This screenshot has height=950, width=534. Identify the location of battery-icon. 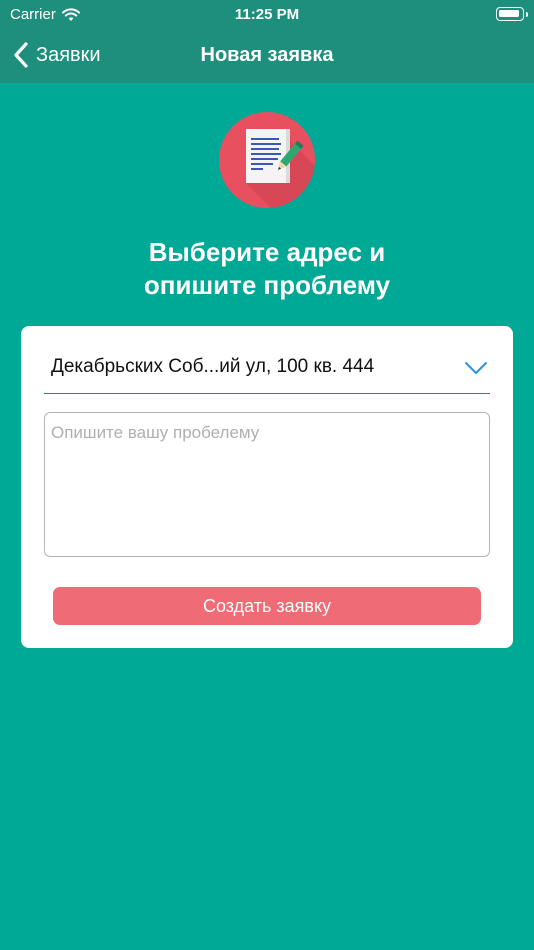
(512, 14).